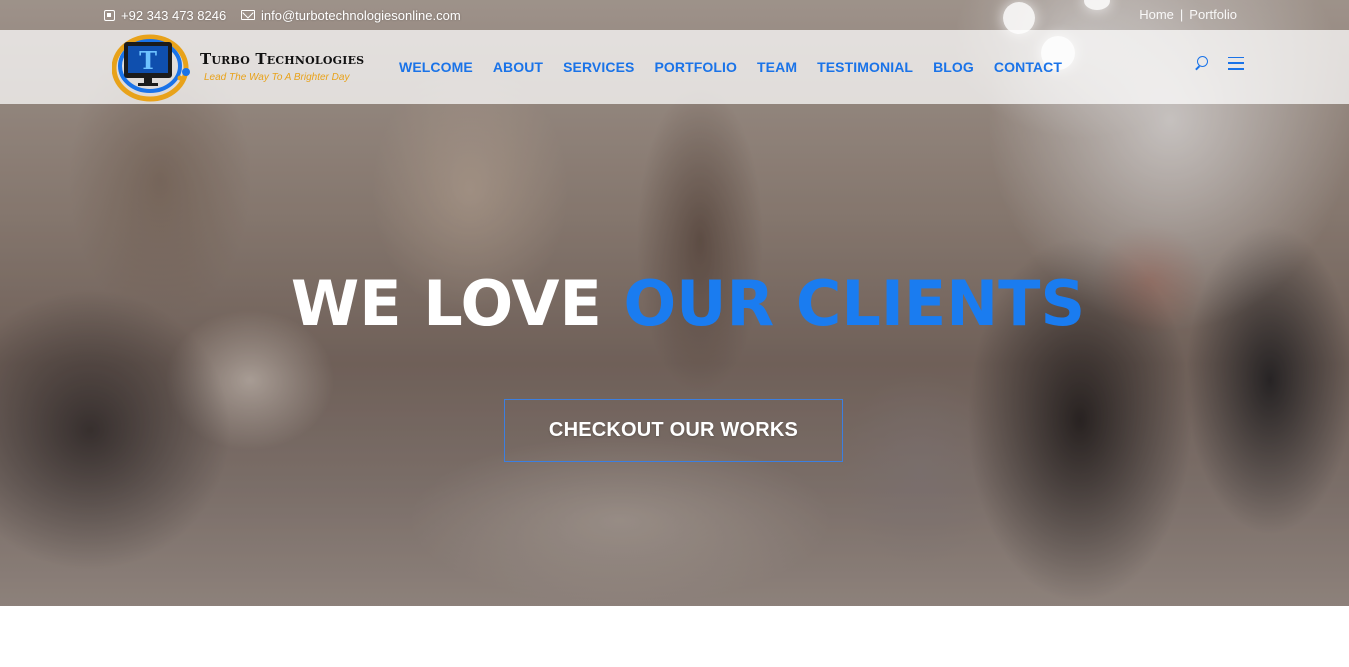 The width and height of the screenshot is (1349, 667). What do you see at coordinates (1213, 14) in the screenshot?
I see `breadcrumb-current: Portfolio` at bounding box center [1213, 14].